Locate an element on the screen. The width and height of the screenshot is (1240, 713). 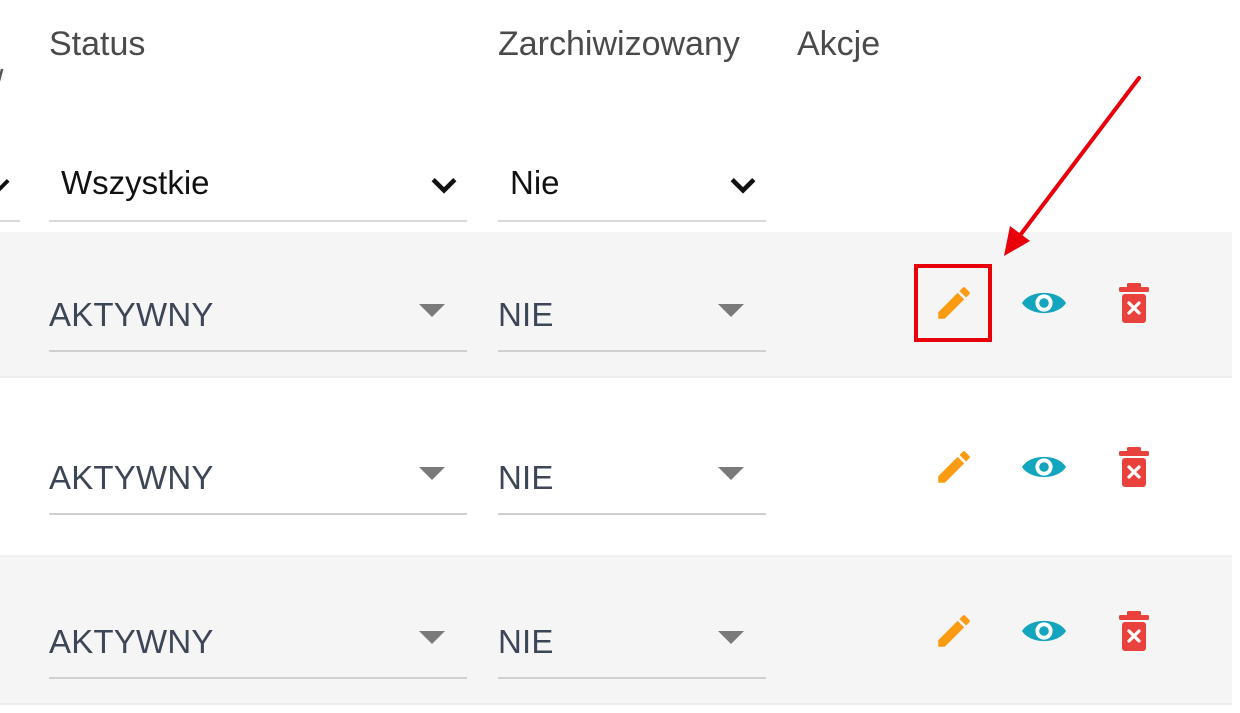
previous-column-filter-select is located at coordinates (10, 190).